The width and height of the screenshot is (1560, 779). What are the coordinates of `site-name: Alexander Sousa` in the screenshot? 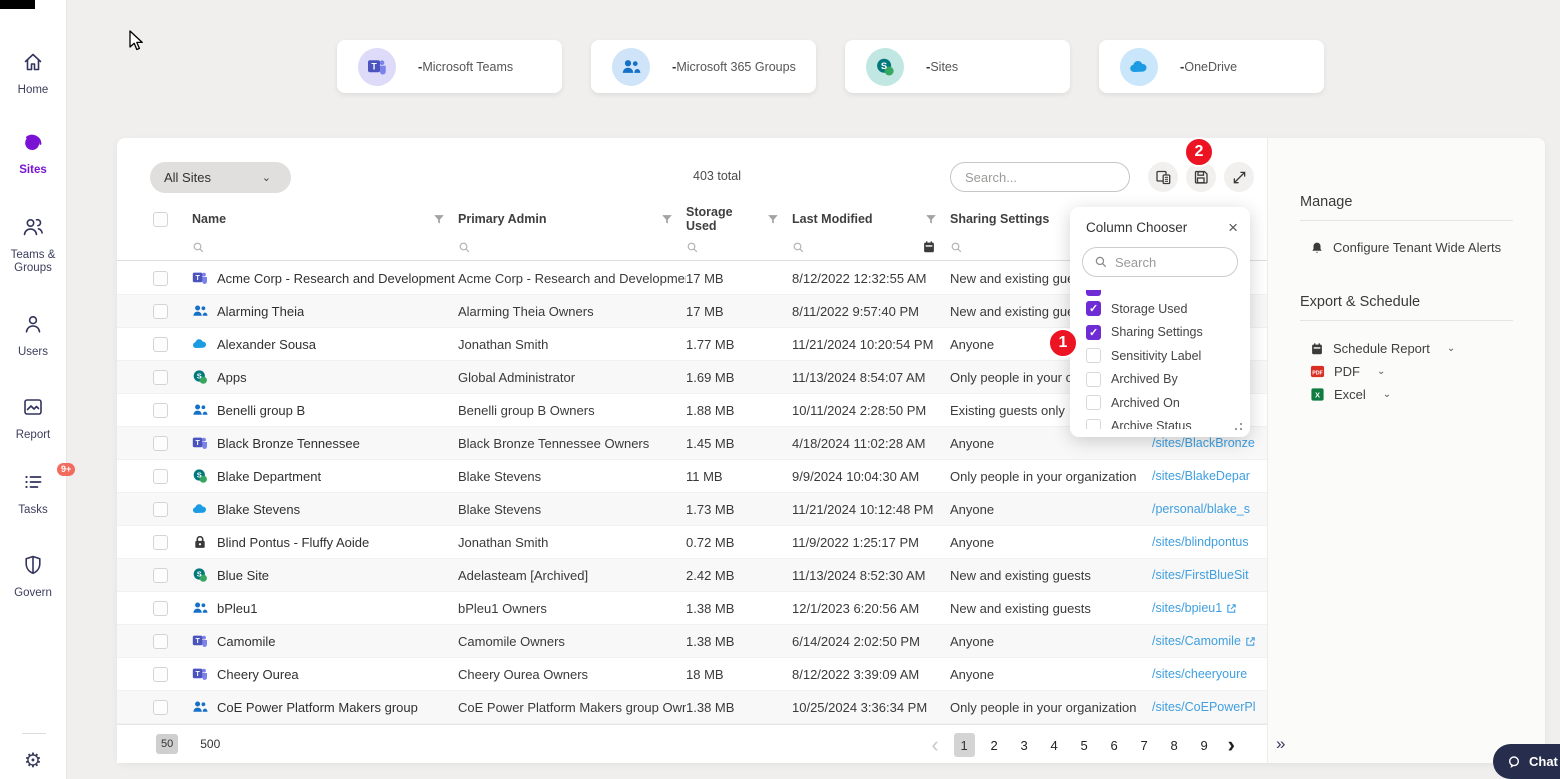 It's located at (266, 344).